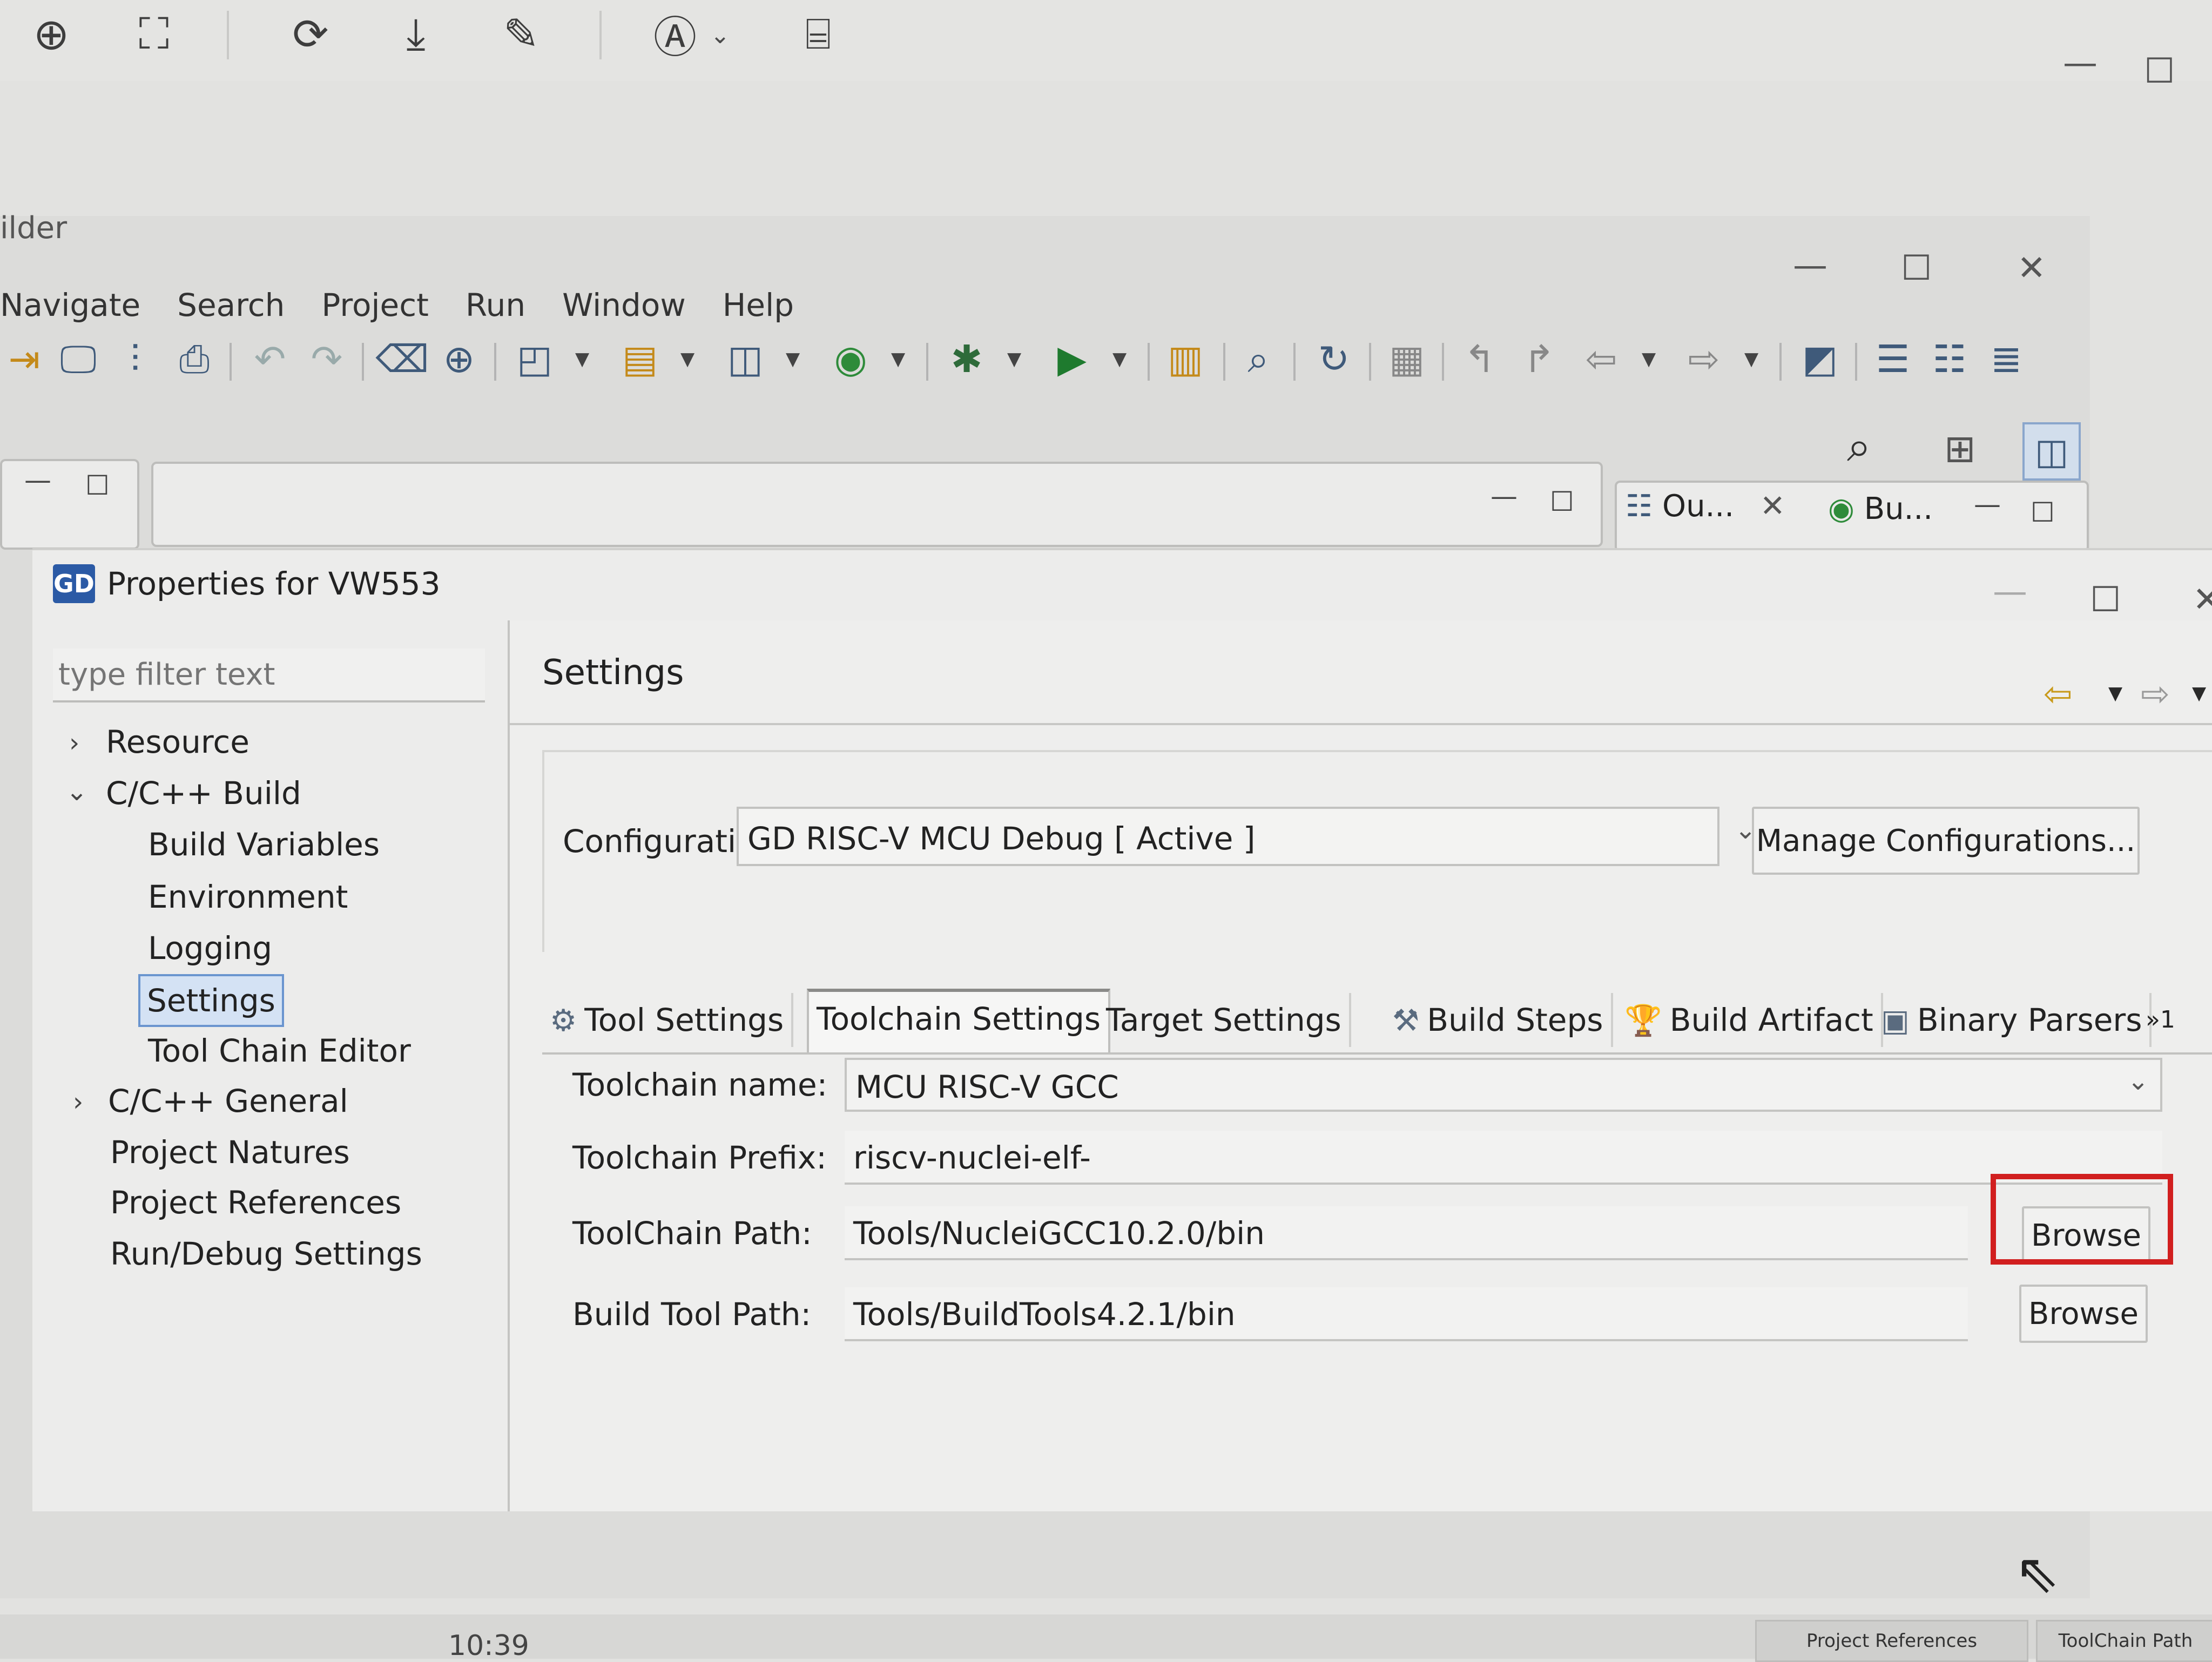 The width and height of the screenshot is (2212, 1662). What do you see at coordinates (521, 34) in the screenshot?
I see `edit-icon: ✎` at bounding box center [521, 34].